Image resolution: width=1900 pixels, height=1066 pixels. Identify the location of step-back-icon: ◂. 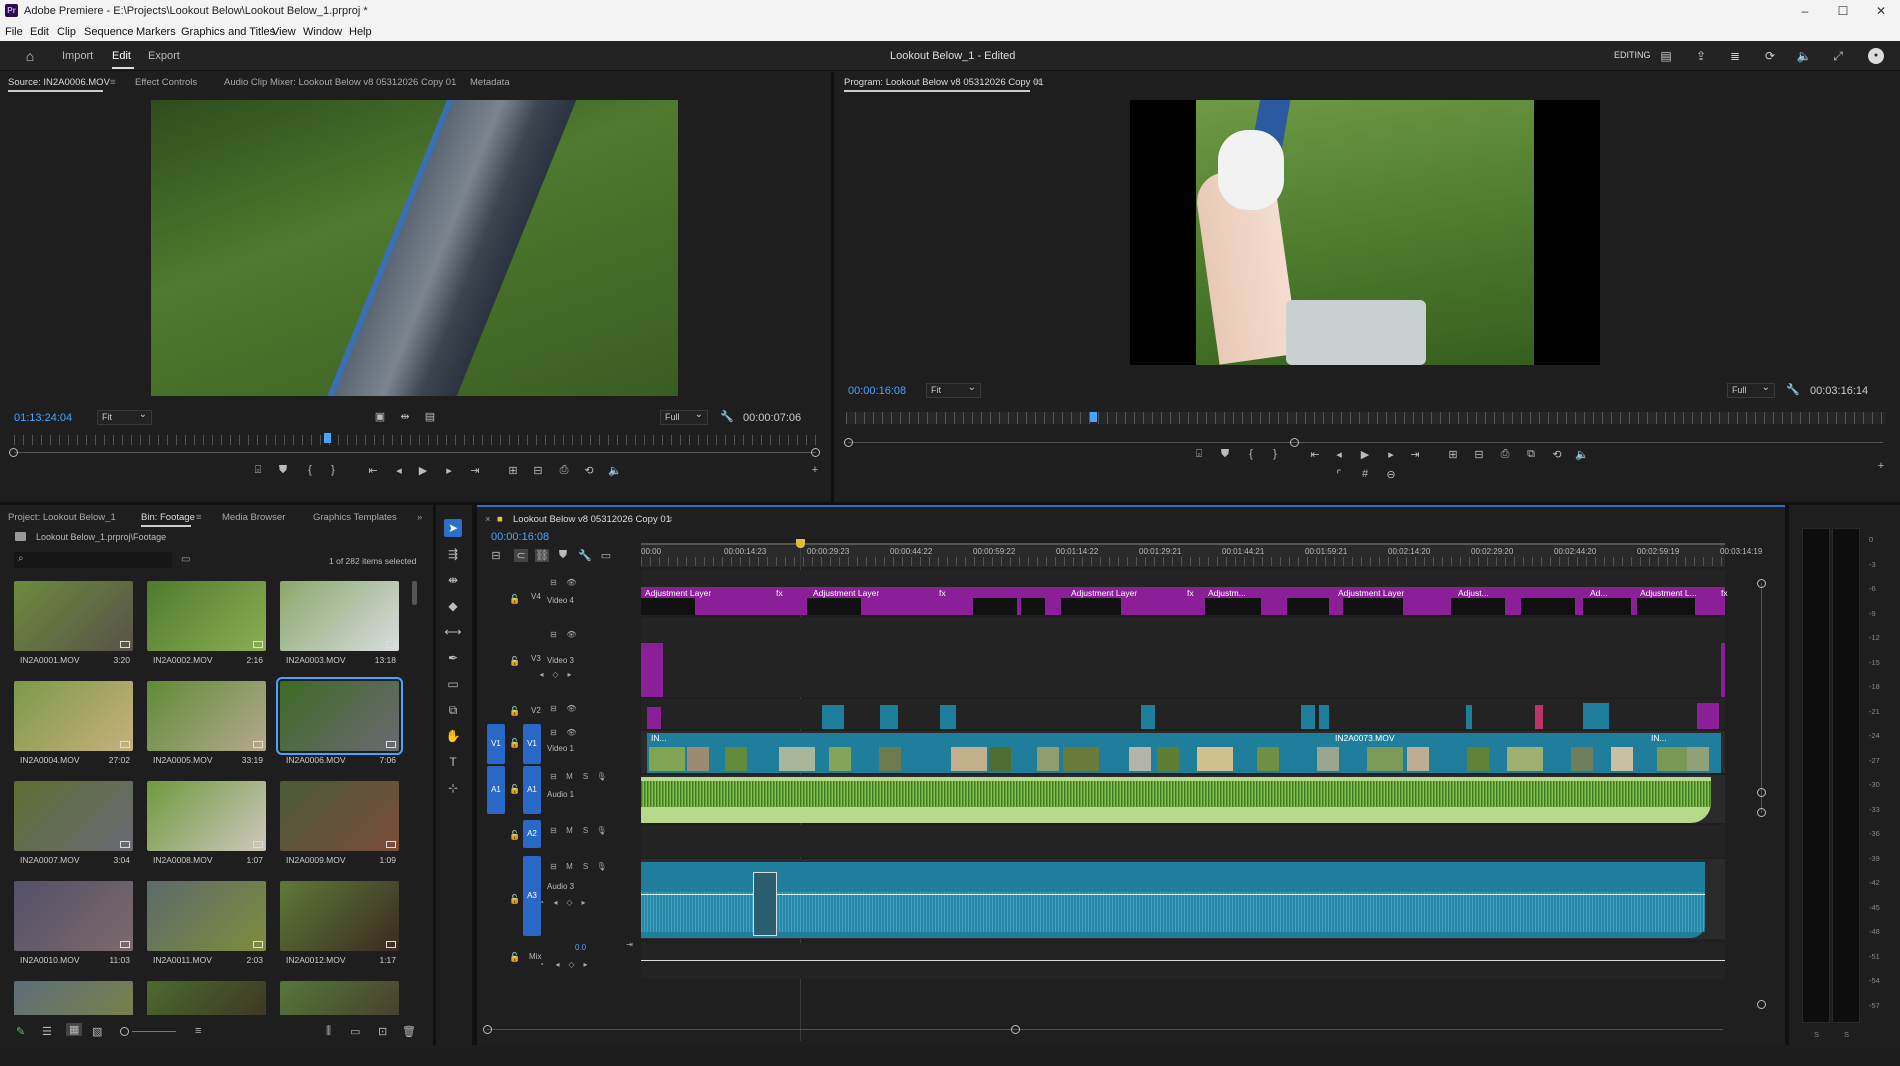
(1339, 454).